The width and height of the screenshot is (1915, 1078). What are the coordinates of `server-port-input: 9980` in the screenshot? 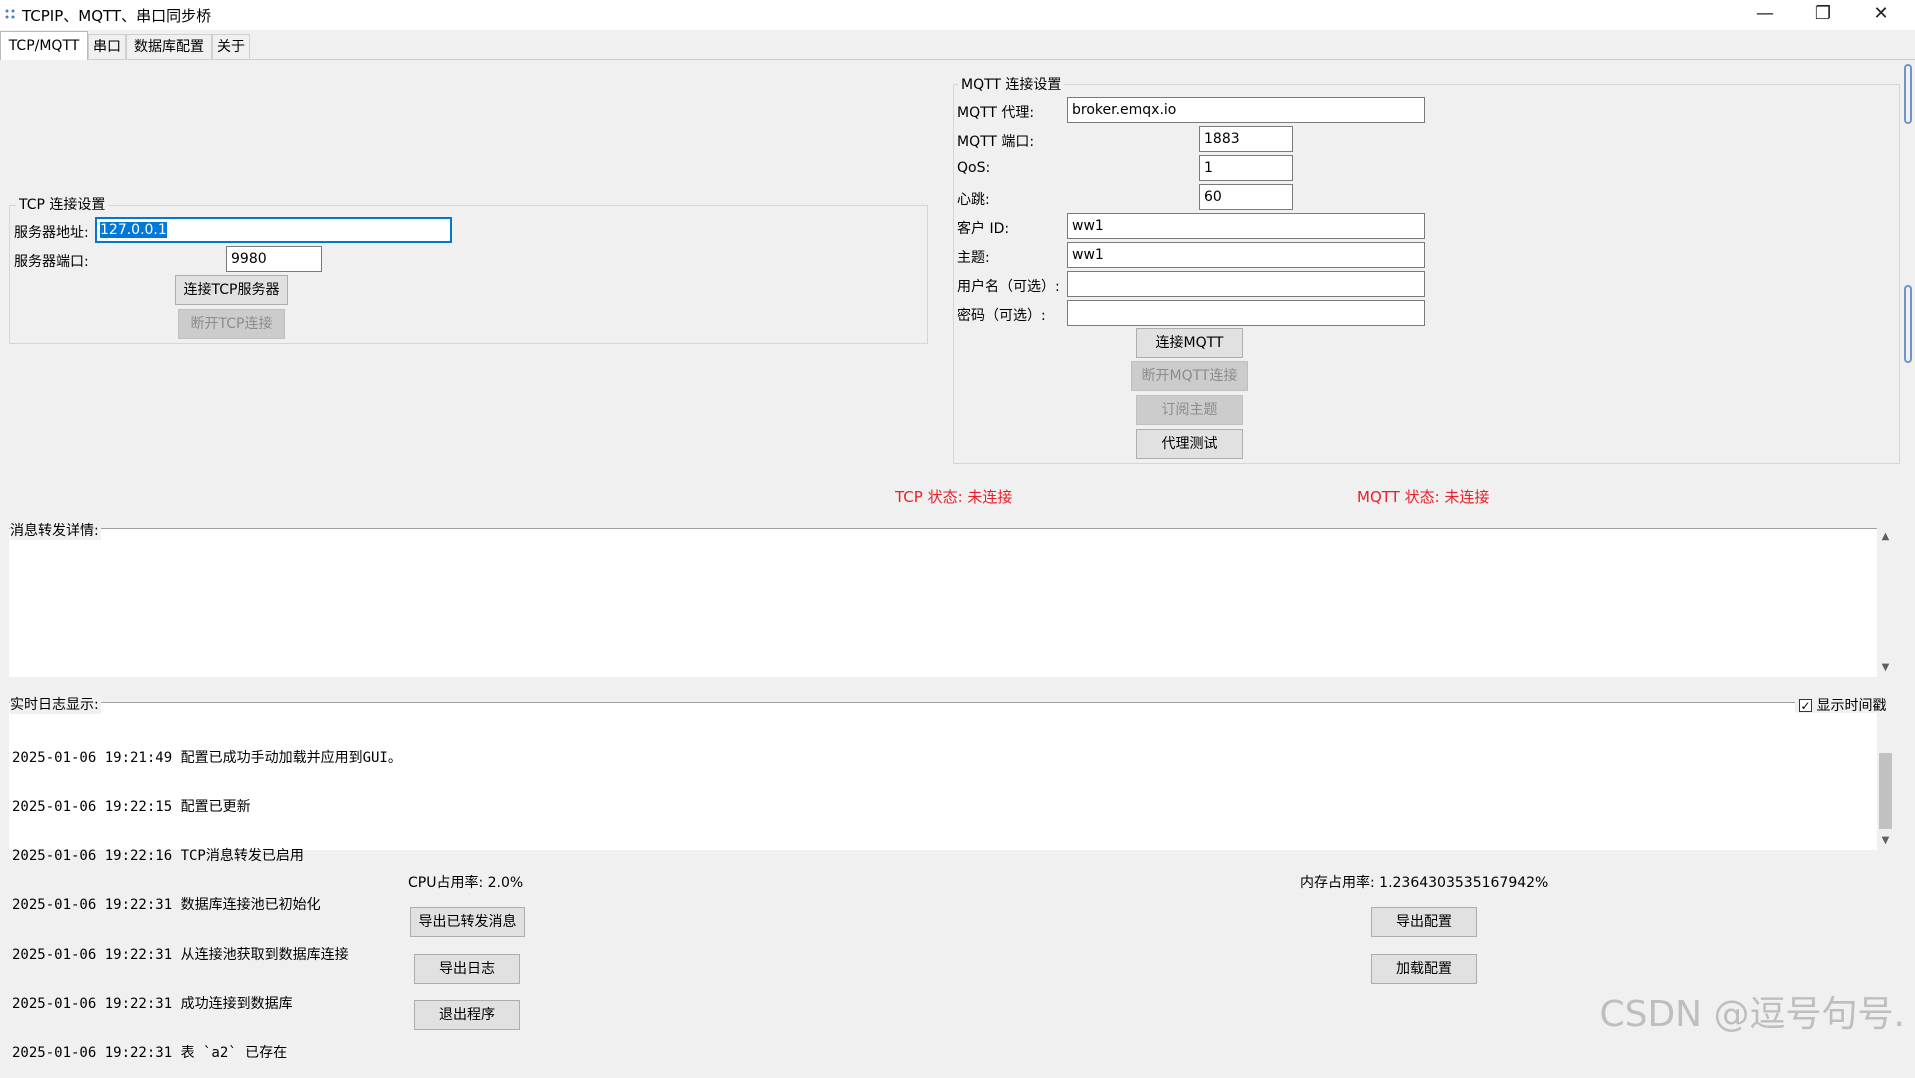 It's located at (274, 259).